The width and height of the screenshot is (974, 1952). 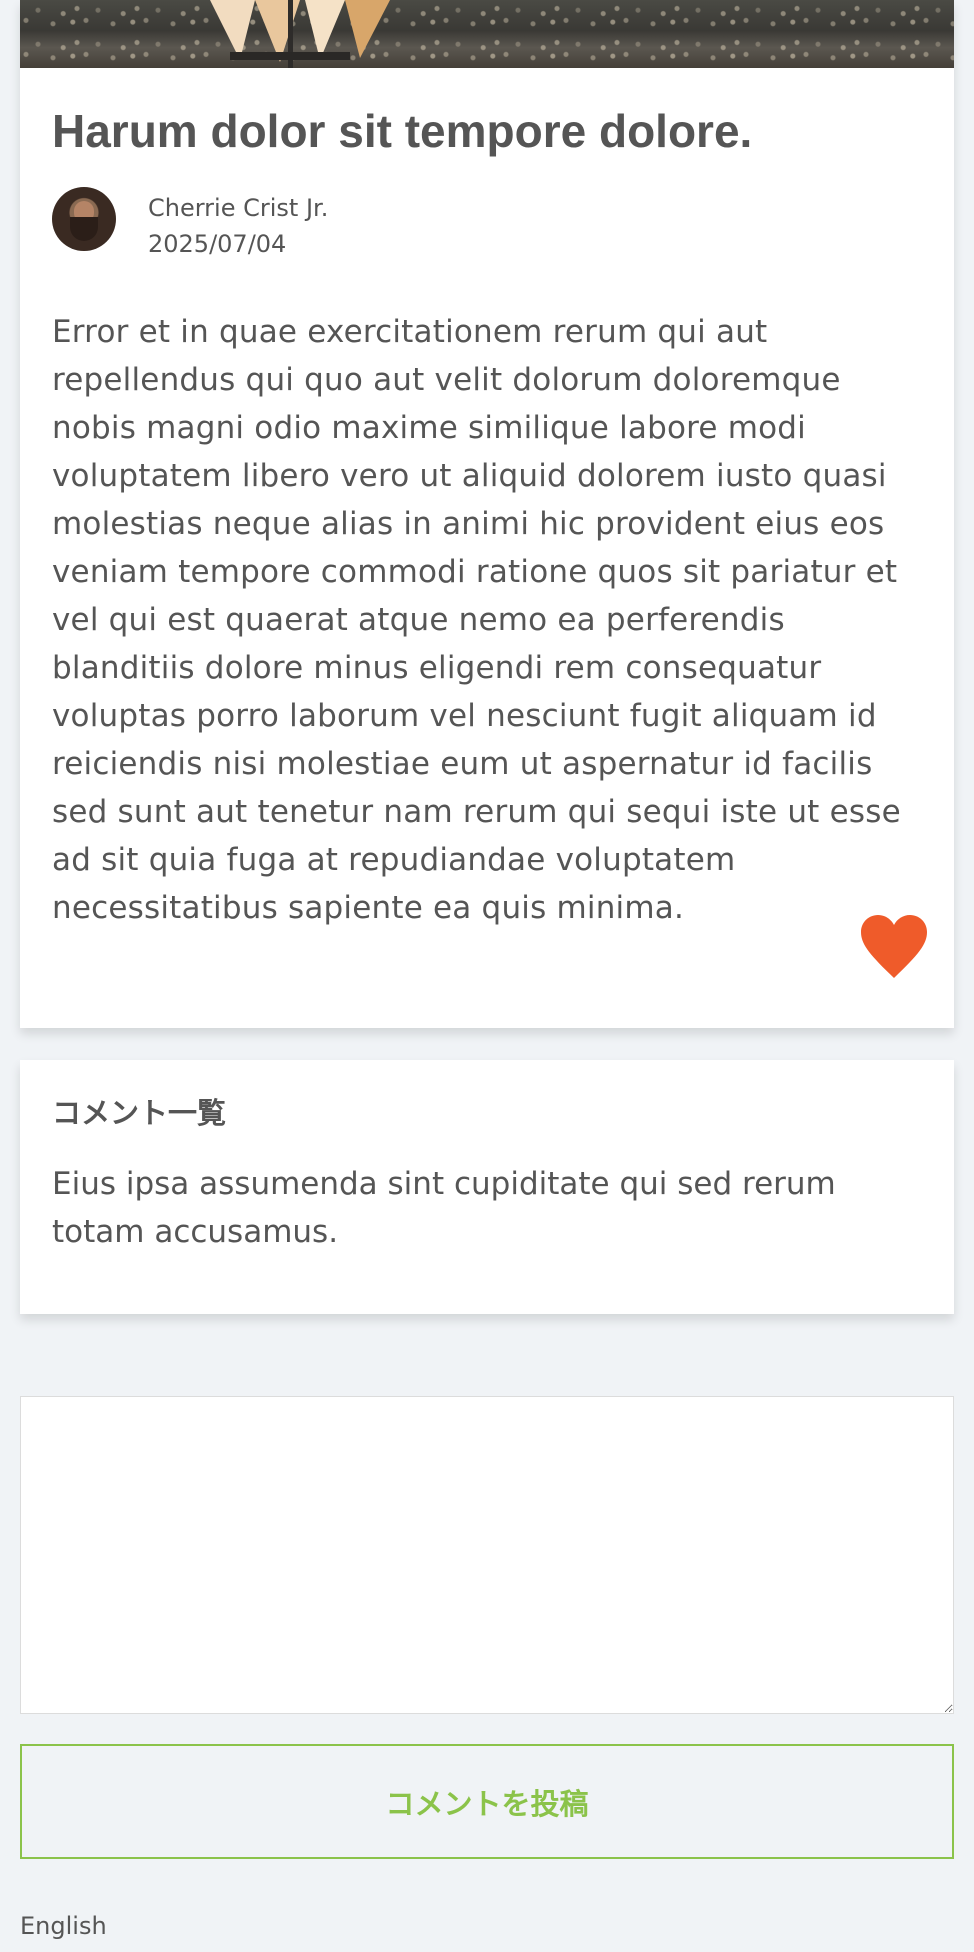 I want to click on post-comment-button: コメントを投稿, so click(x=487, y=1801).